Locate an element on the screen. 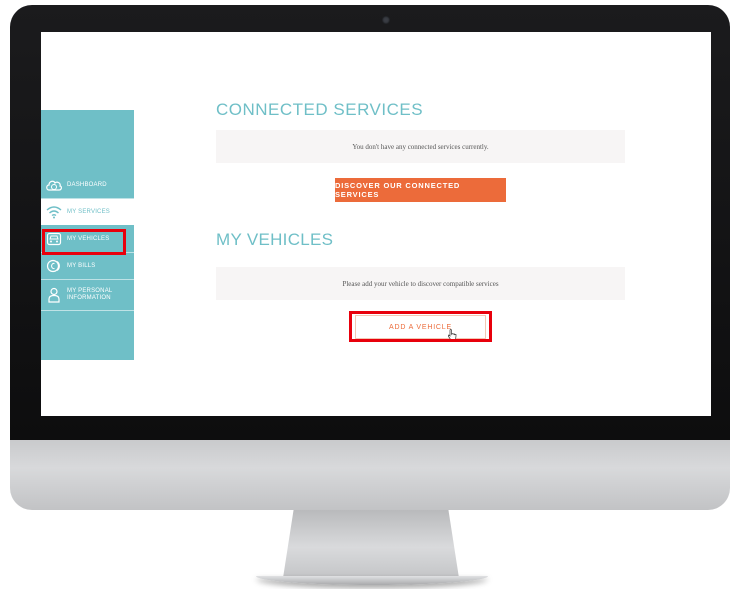 This screenshot has width=740, height=589. sidebar-item-label: MY BILLS is located at coordinates (81, 265).